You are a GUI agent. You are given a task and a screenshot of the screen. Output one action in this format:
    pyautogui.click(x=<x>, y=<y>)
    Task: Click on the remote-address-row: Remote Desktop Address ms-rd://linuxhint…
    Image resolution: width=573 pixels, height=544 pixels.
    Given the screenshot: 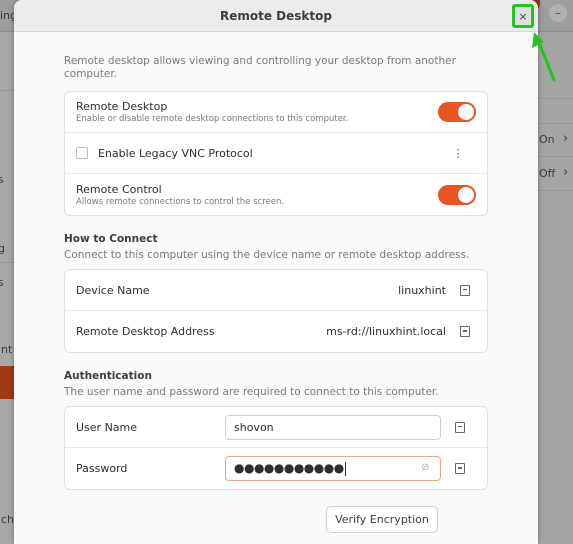 What is the action you would take?
    pyautogui.click(x=276, y=331)
    